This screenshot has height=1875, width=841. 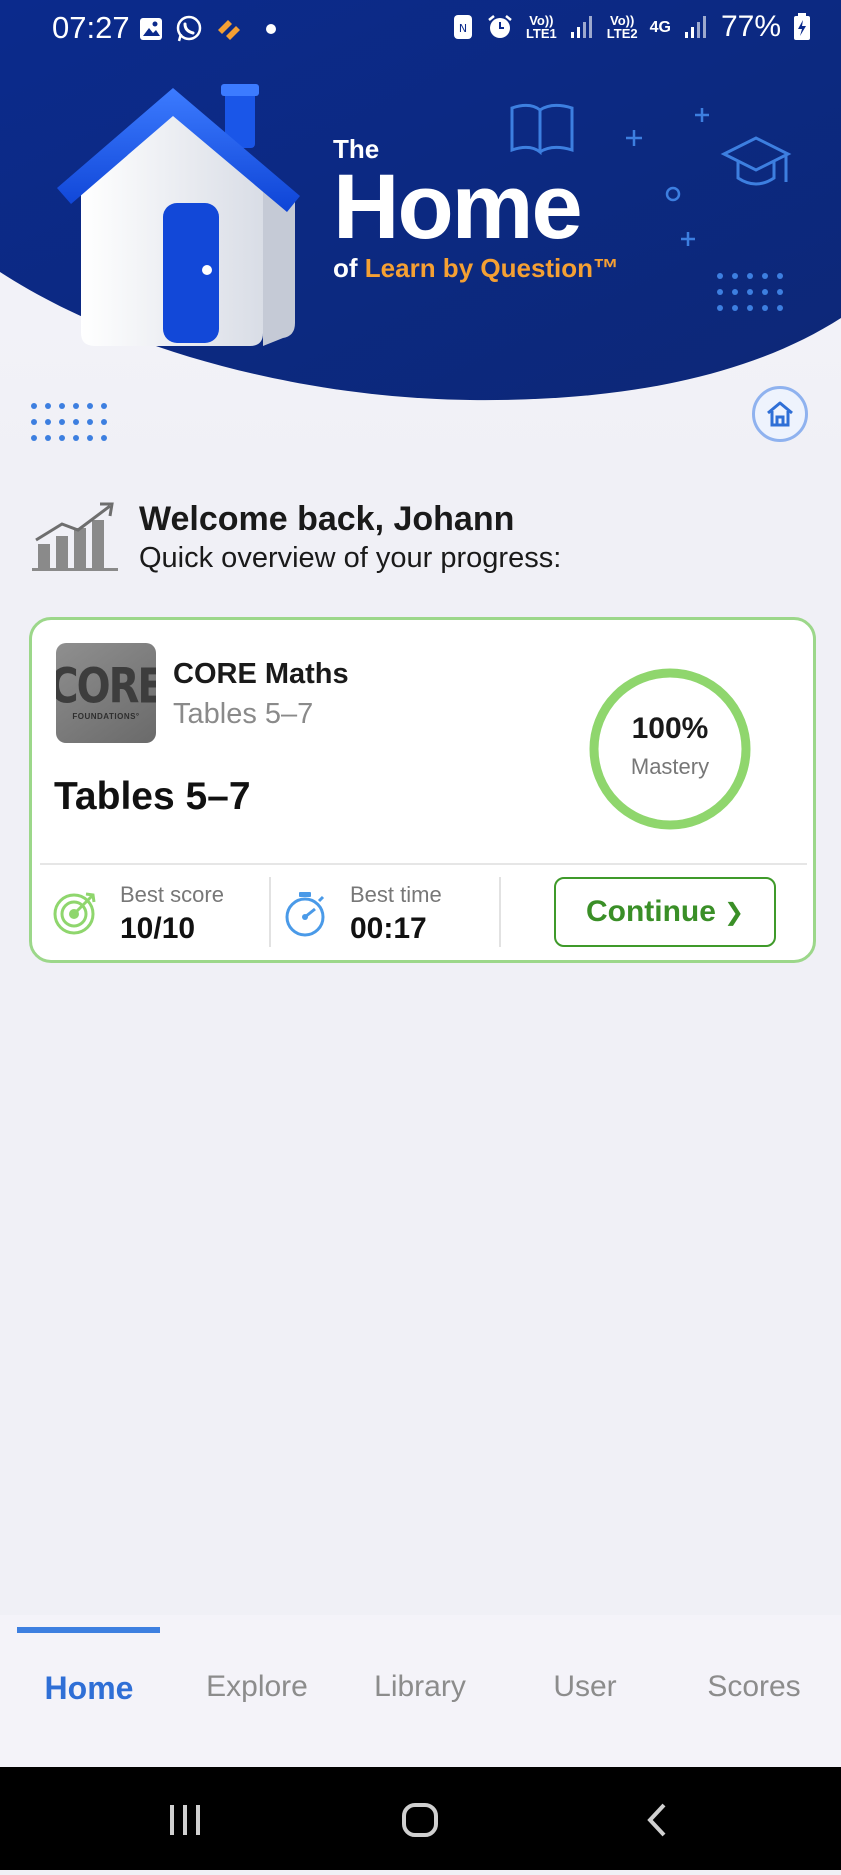 I want to click on brand-tagline: of Learn by Question™, so click(x=476, y=268).